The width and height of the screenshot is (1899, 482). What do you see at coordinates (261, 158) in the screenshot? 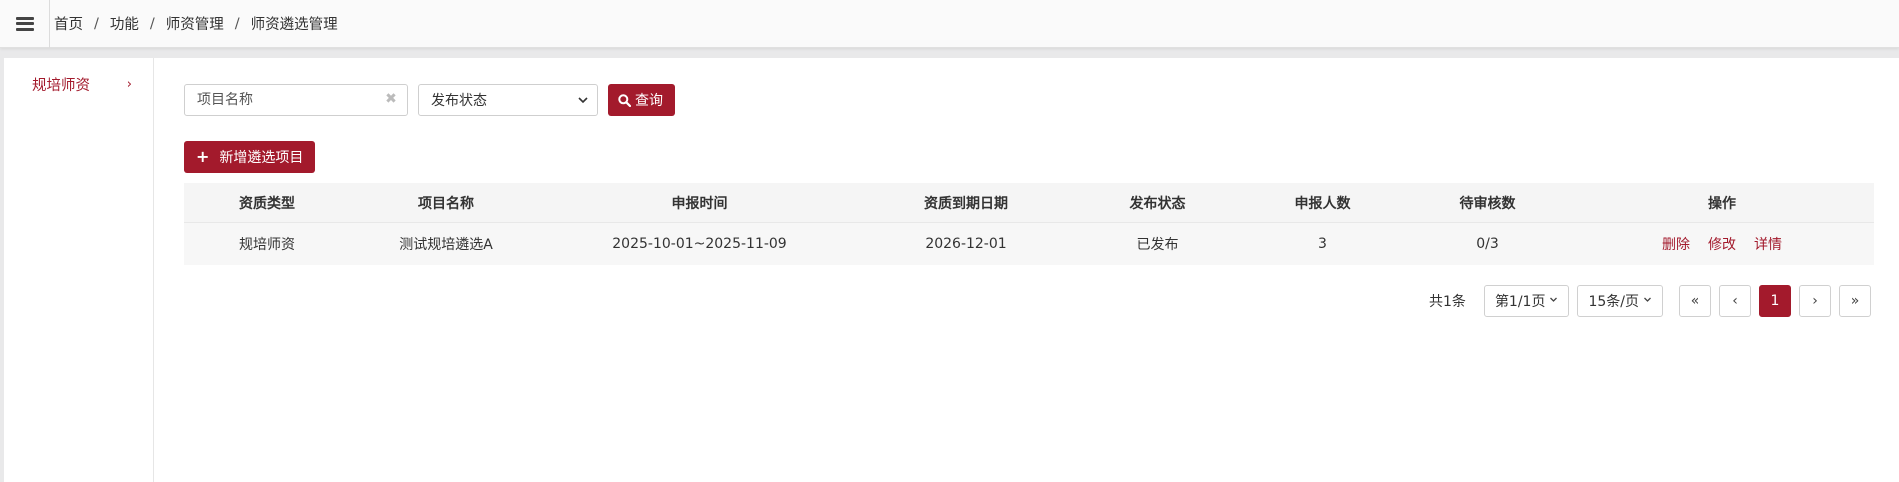
I see `add-button-label: 新增遴选项目` at bounding box center [261, 158].